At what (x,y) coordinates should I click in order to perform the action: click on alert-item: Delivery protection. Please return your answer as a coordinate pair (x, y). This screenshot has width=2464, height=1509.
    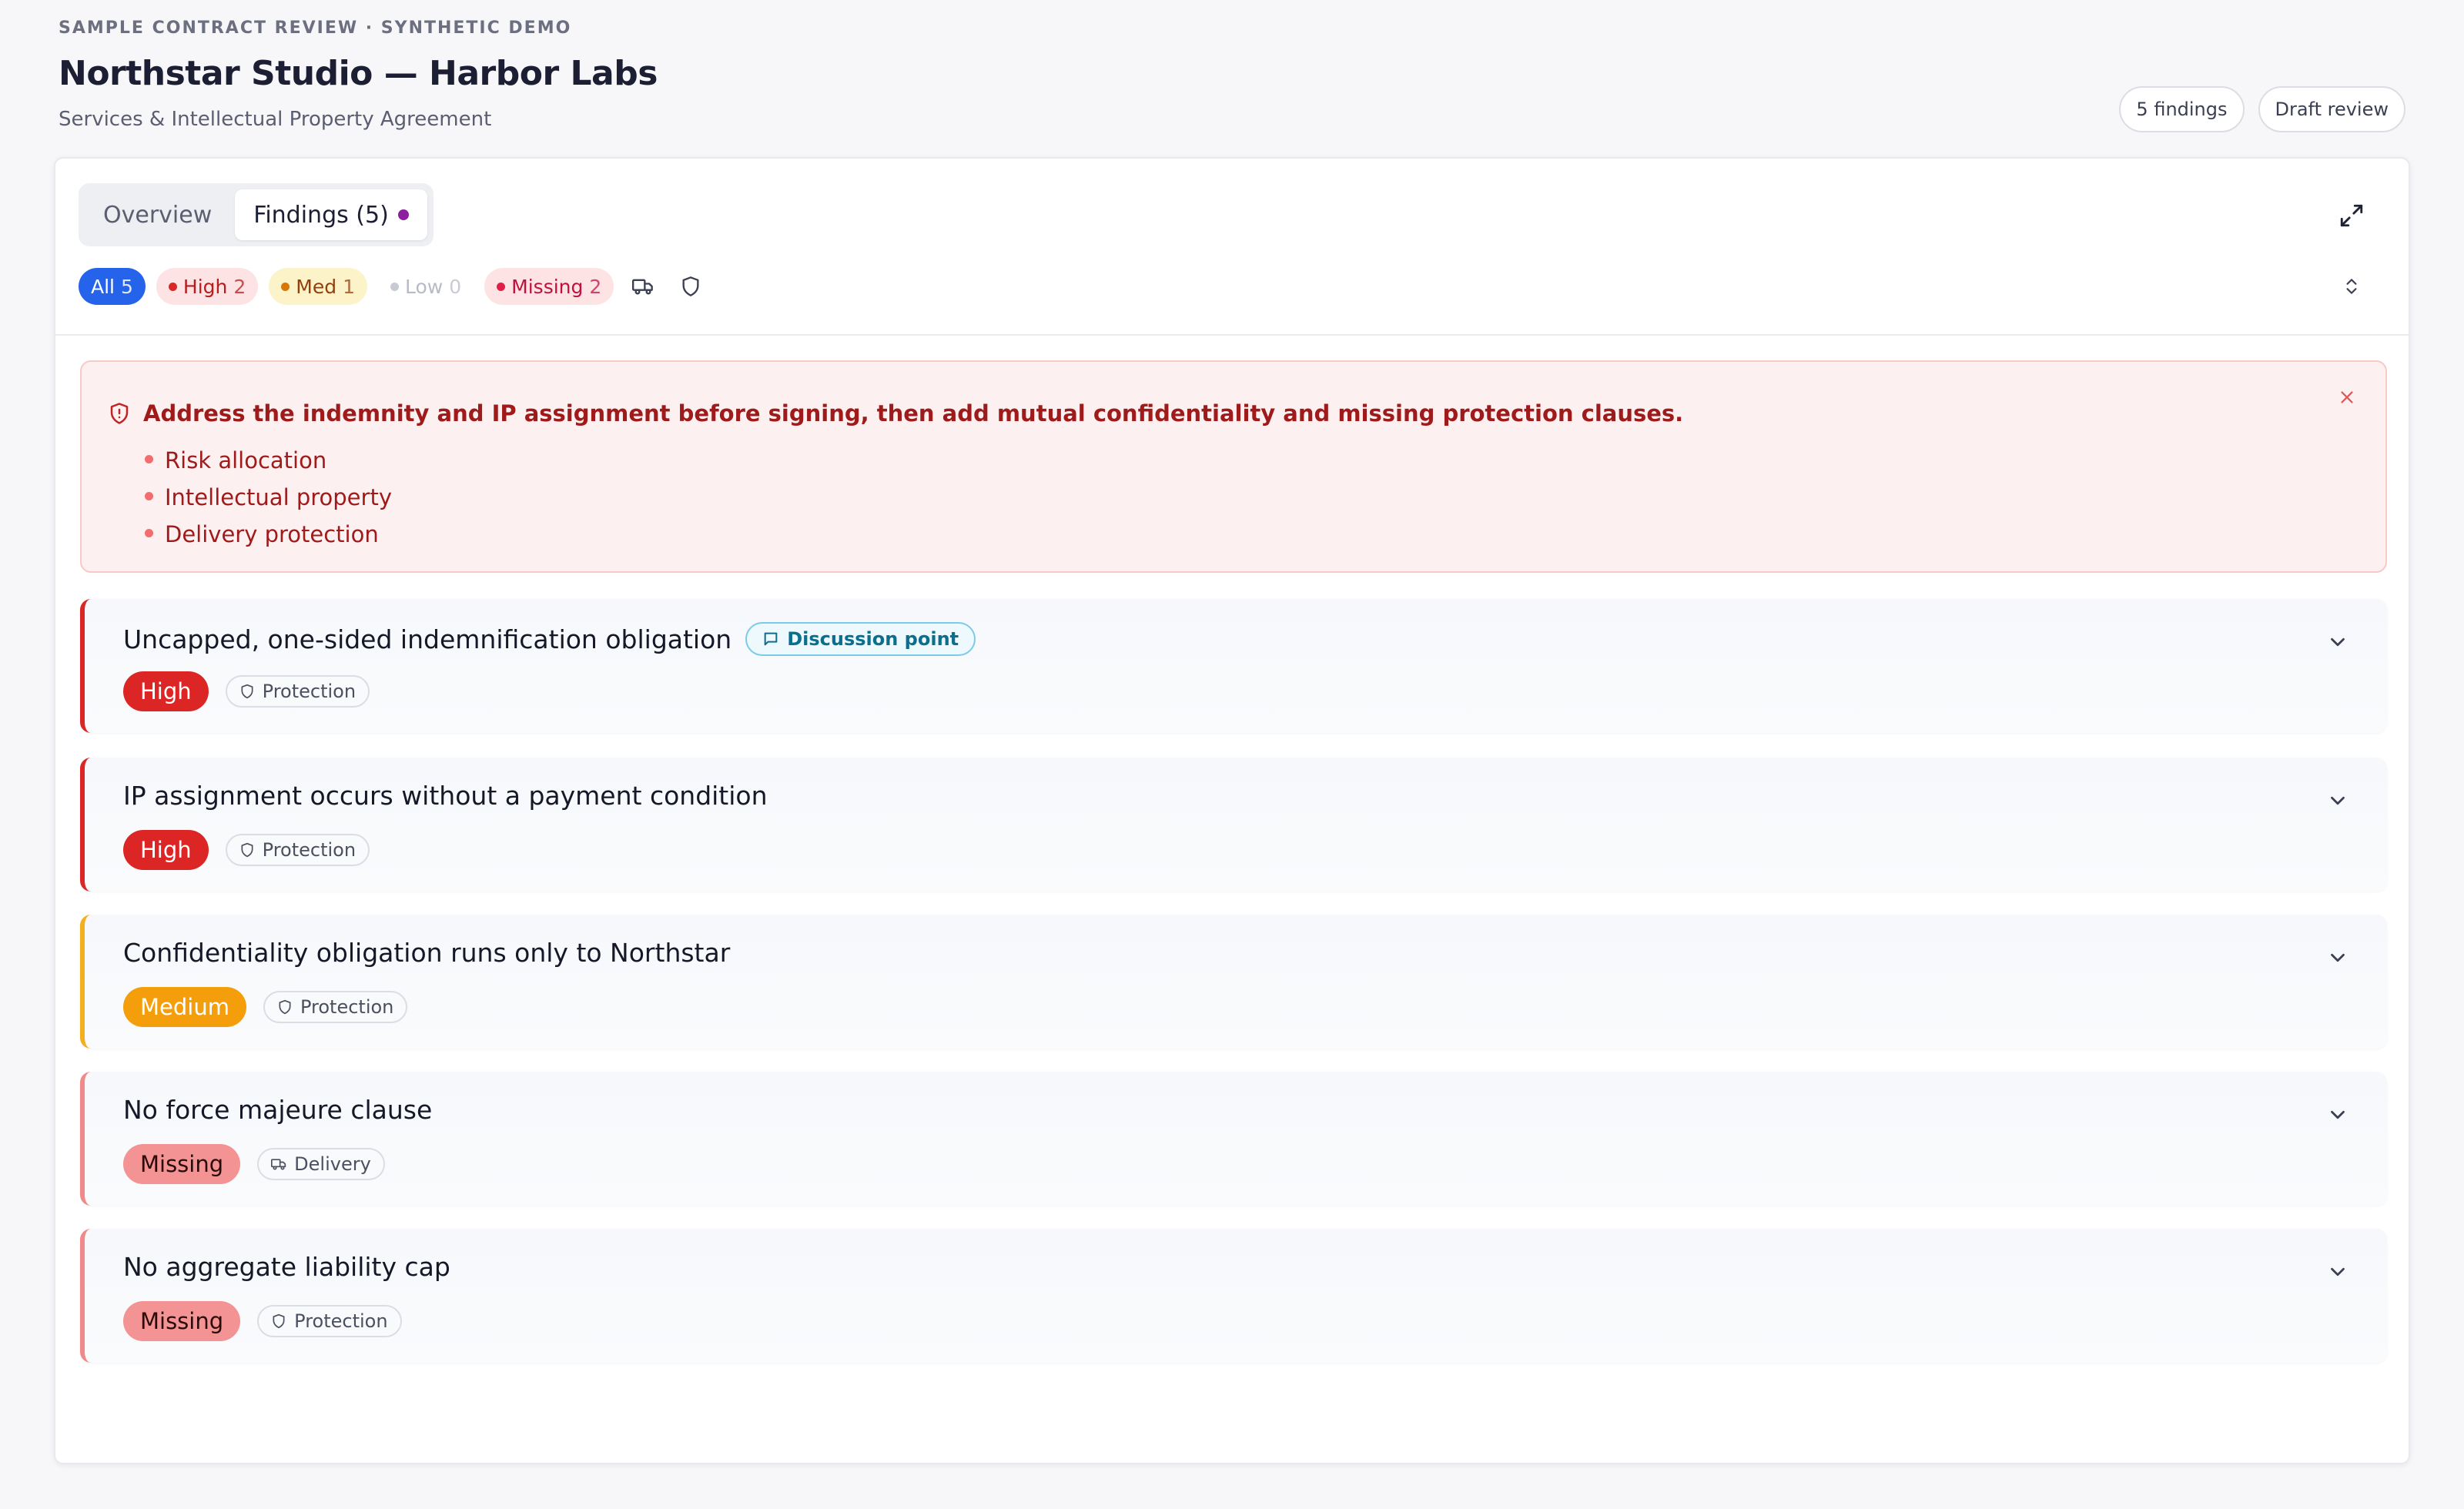
    Looking at the image, I should click on (267, 534).